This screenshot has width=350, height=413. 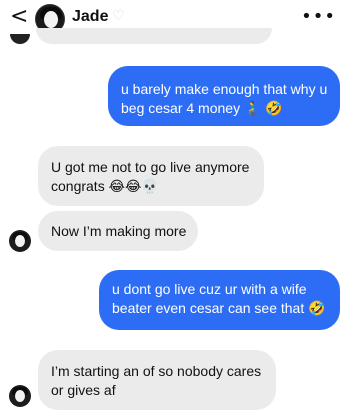 What do you see at coordinates (202, 108) in the screenshot?
I see `message-text: beg cesar 4 money 🧎‍♂️ 🤣` at bounding box center [202, 108].